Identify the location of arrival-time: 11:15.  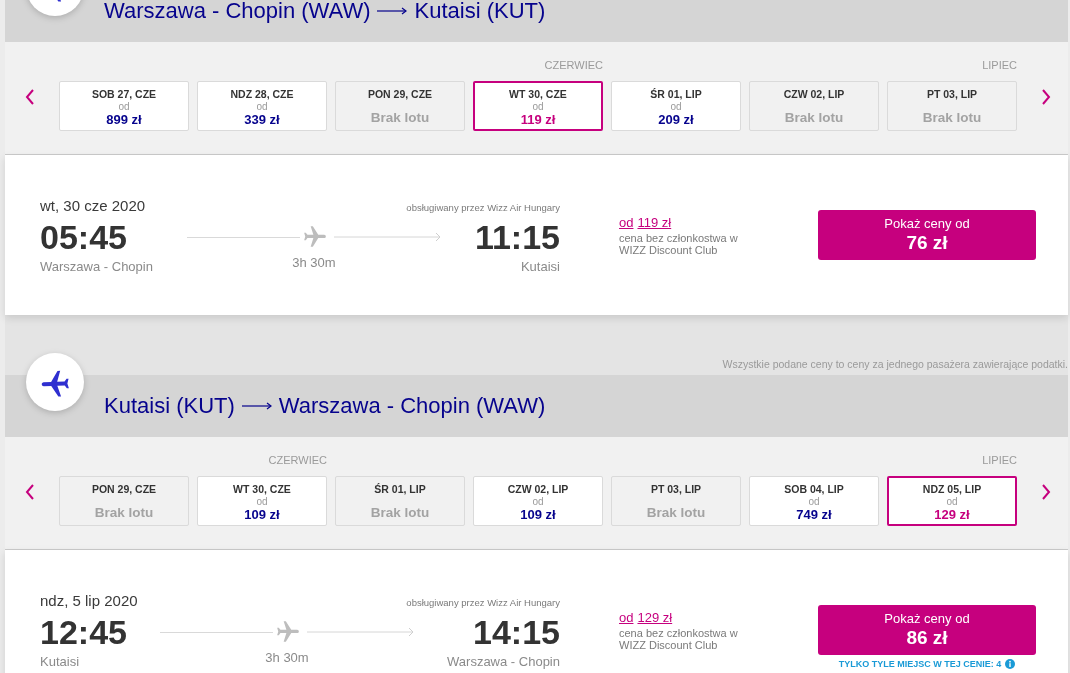
(517, 237).